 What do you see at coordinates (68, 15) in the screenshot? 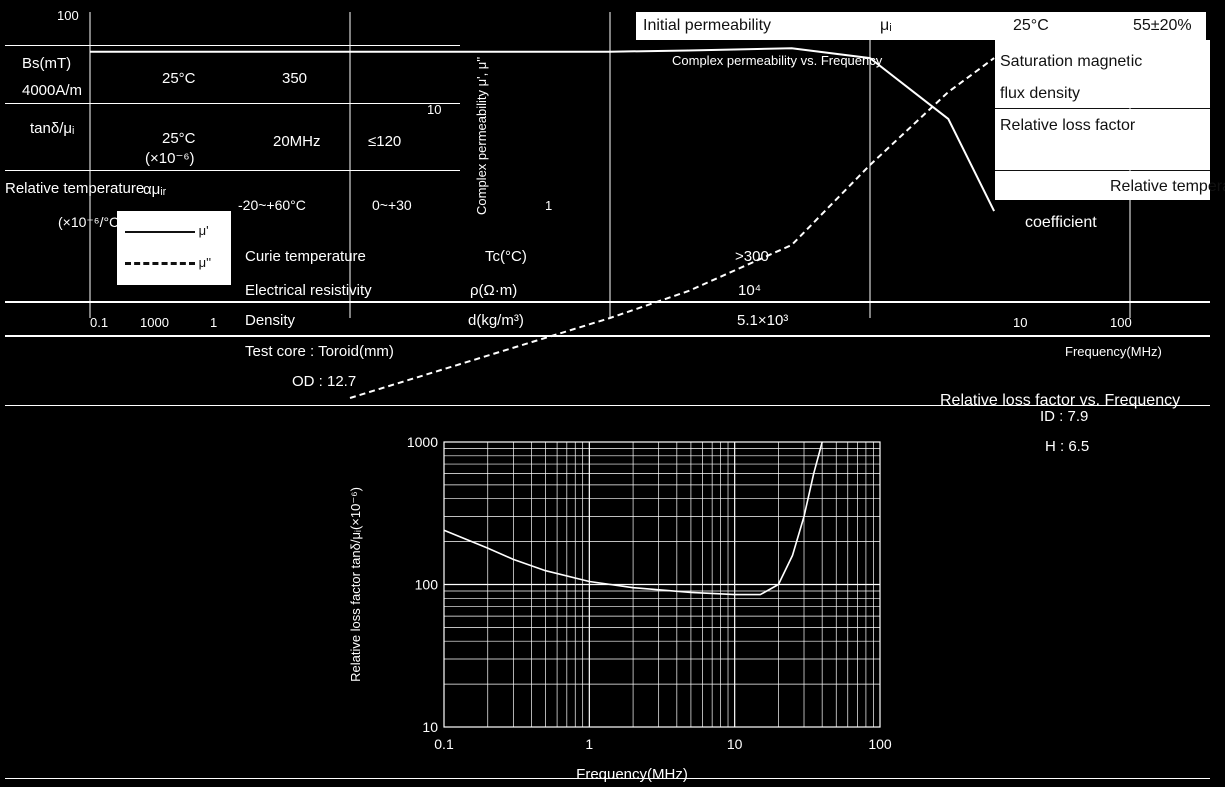
I see `top-y-tick: 100` at bounding box center [68, 15].